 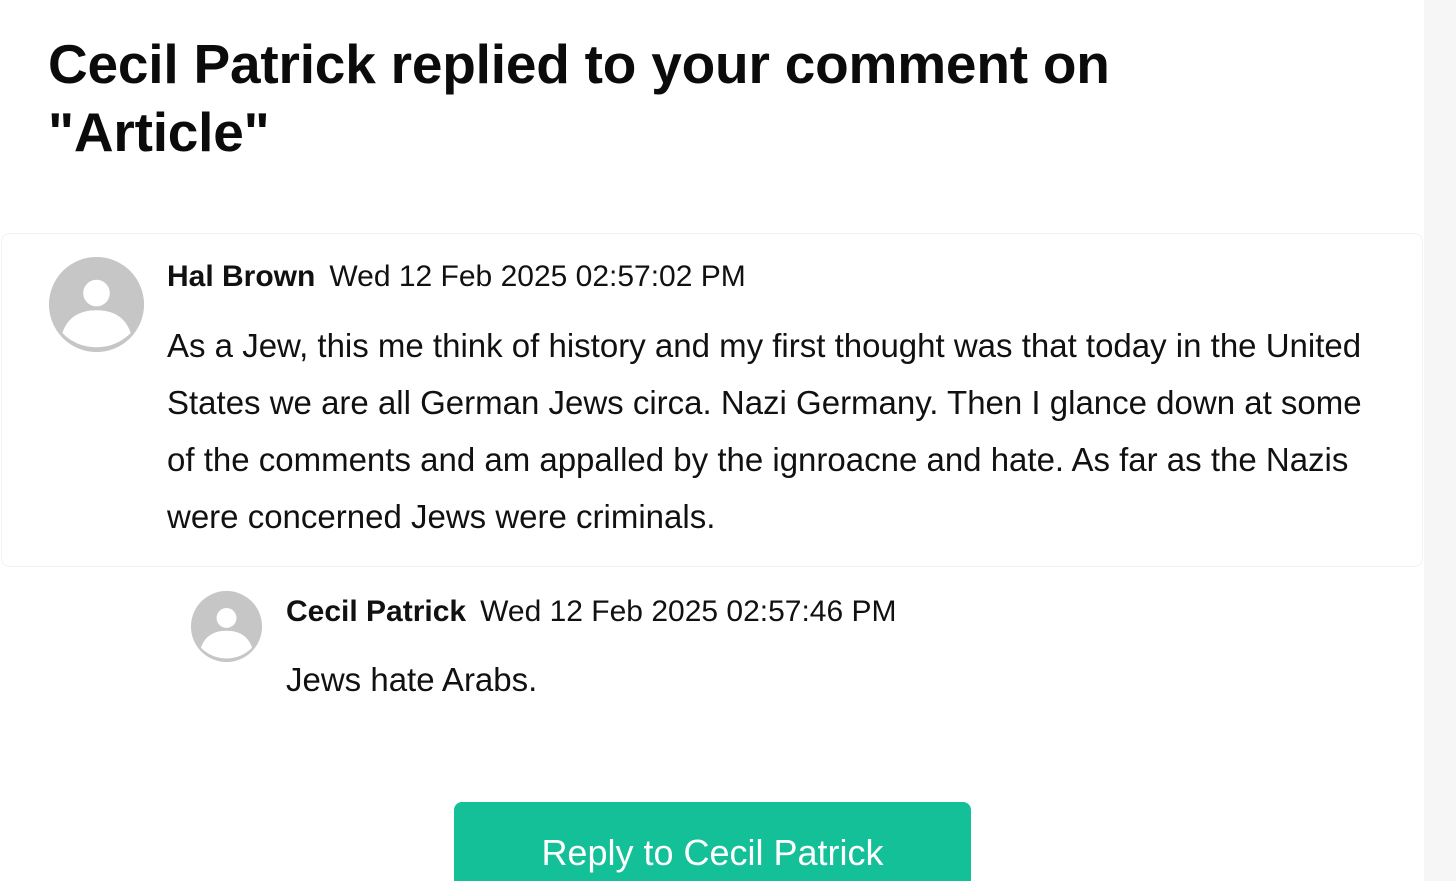 I want to click on parent-comment-meta: Hal Brown Wed 12 Feb 2025 02:57:02 PM, so click(x=456, y=277).